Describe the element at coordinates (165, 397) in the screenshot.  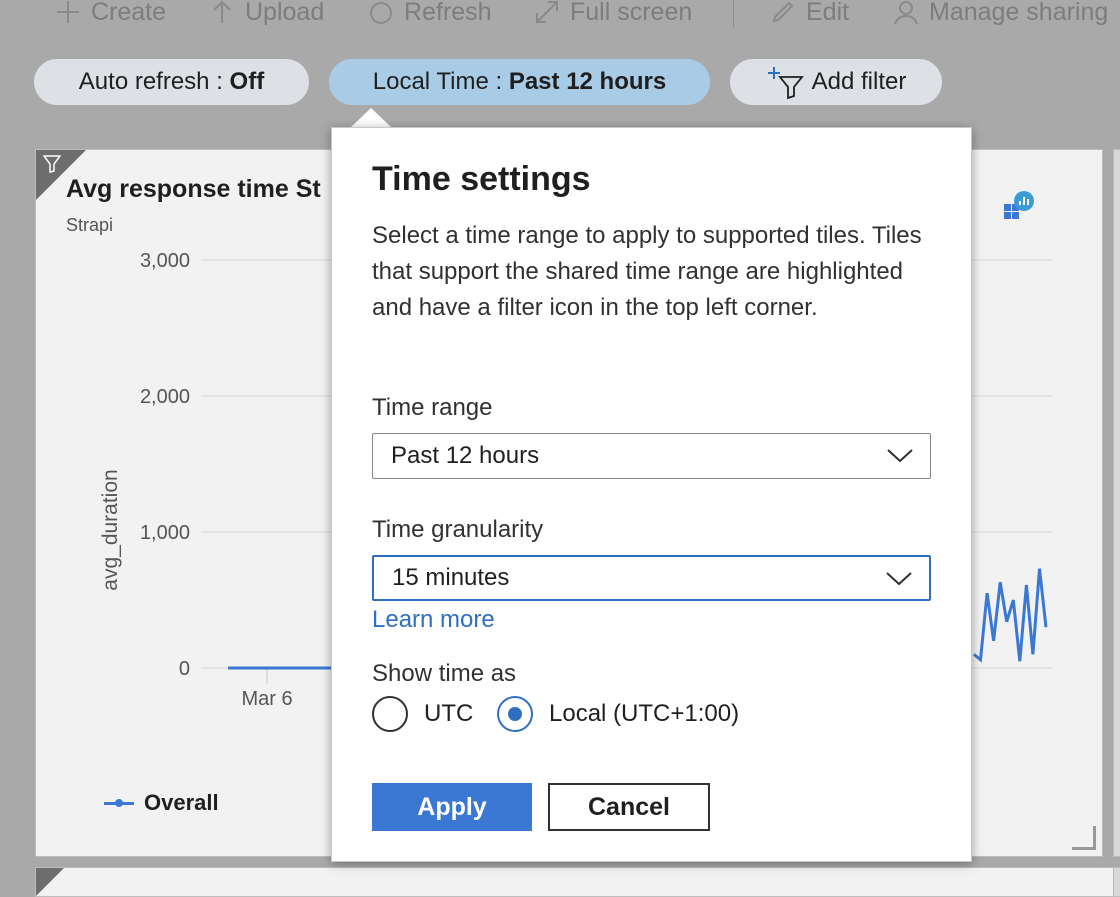
I see `y-tick-label: 2,000` at that location.